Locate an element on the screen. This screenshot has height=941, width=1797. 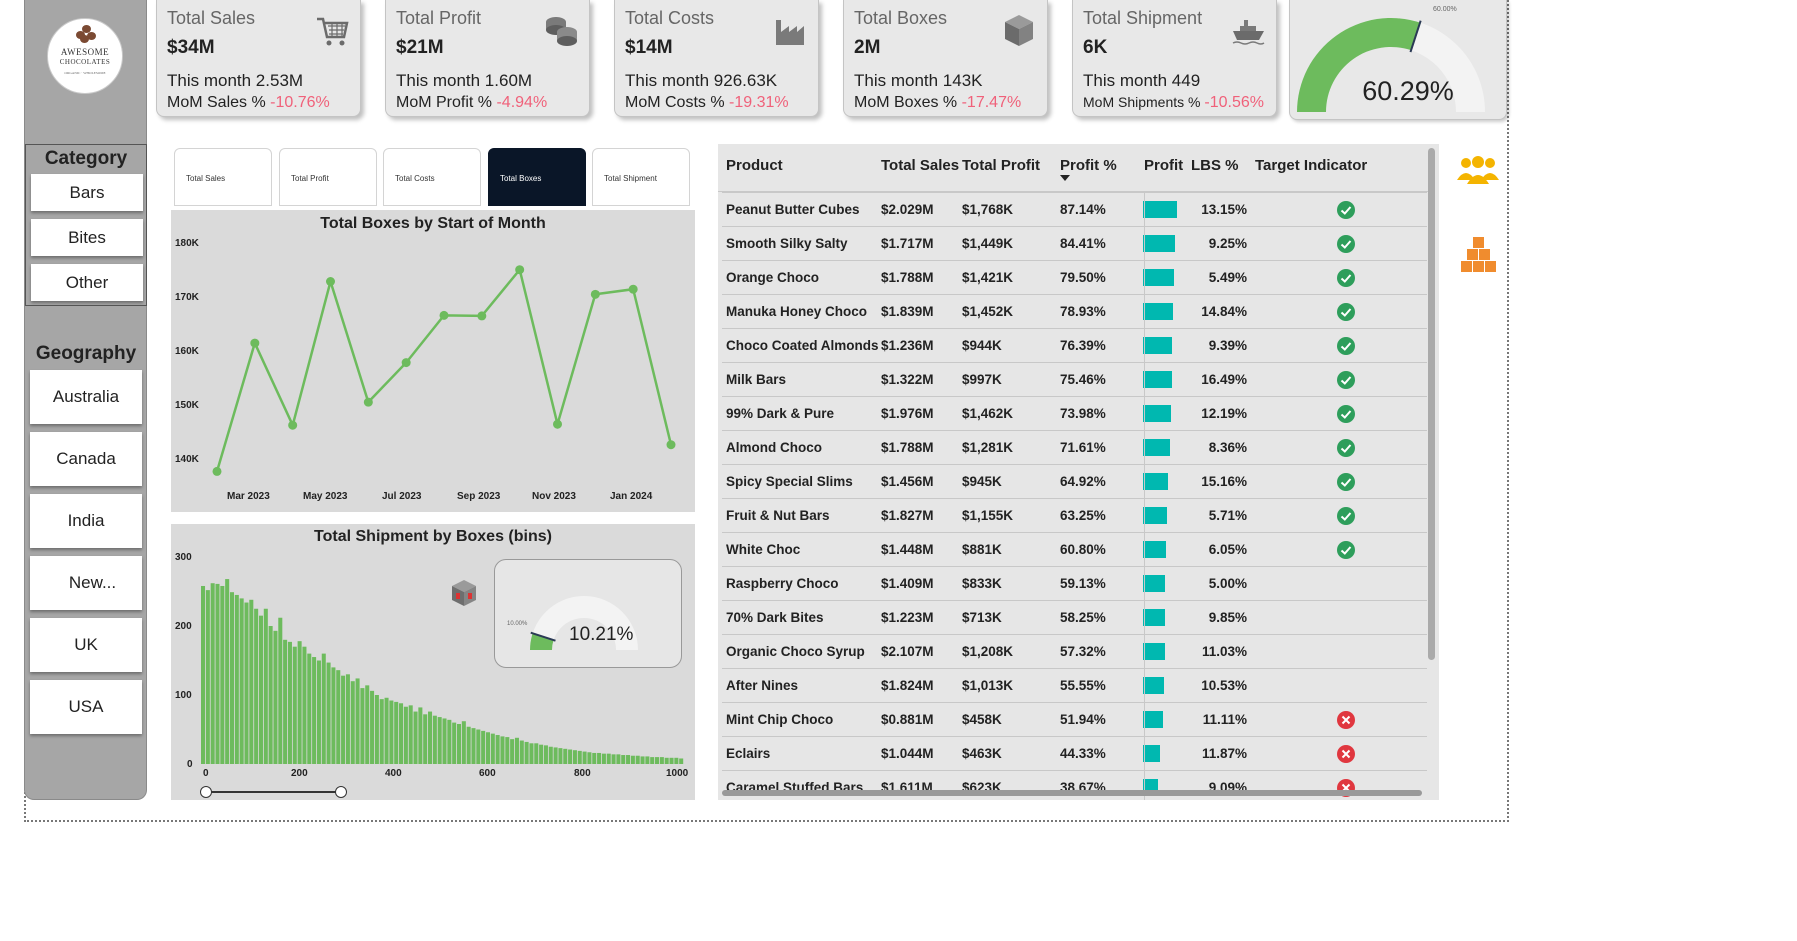
range-slider-min-handle is located at coordinates (206, 792).